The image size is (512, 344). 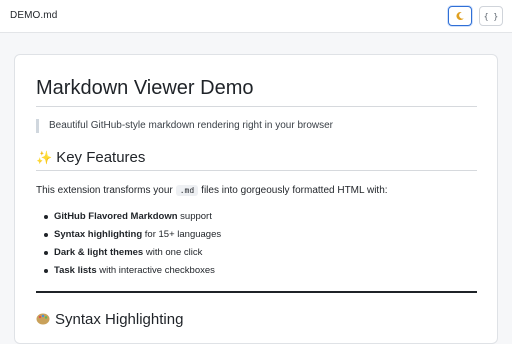 What do you see at coordinates (491, 16) in the screenshot?
I see `raw-view-button: { }` at bounding box center [491, 16].